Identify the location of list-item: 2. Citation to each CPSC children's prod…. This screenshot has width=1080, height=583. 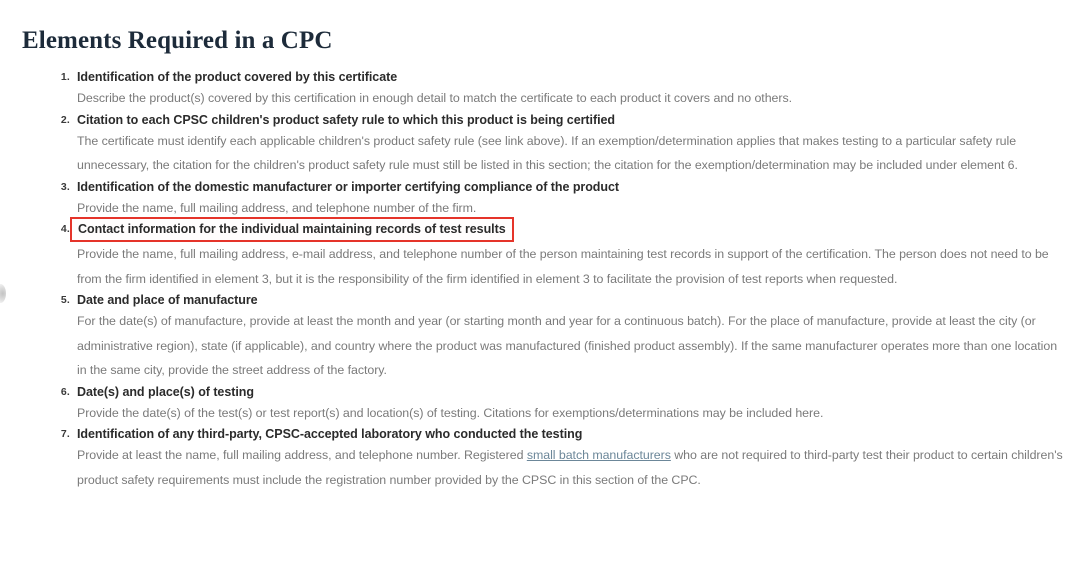
(540, 144).